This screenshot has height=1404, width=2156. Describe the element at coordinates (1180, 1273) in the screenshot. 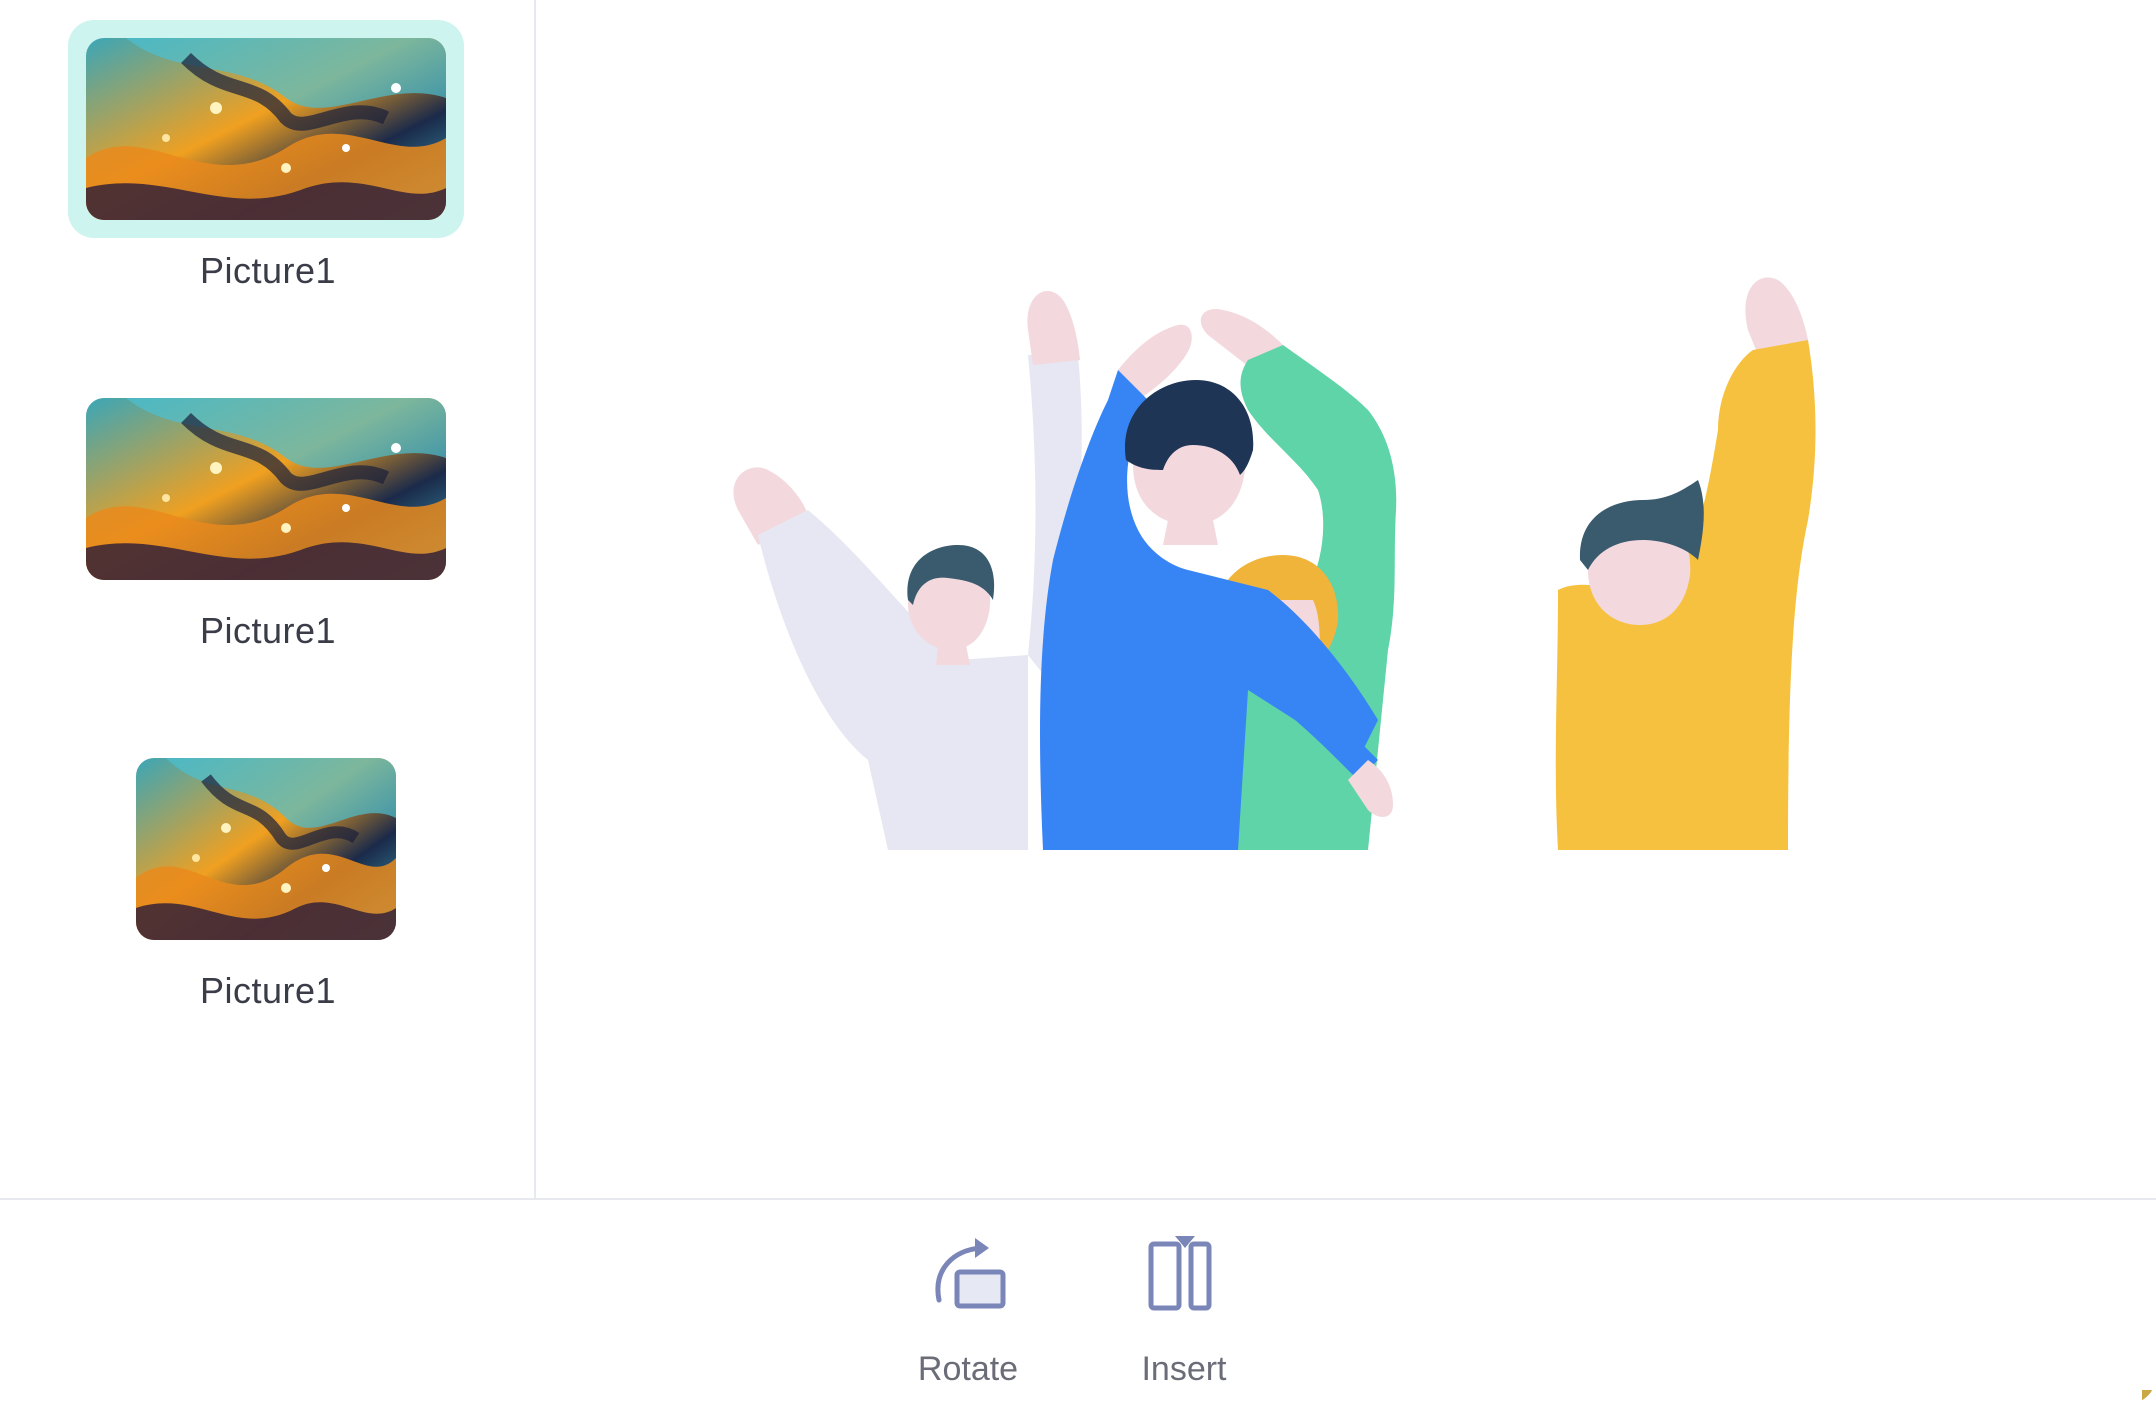

I see `insert-icon` at that location.